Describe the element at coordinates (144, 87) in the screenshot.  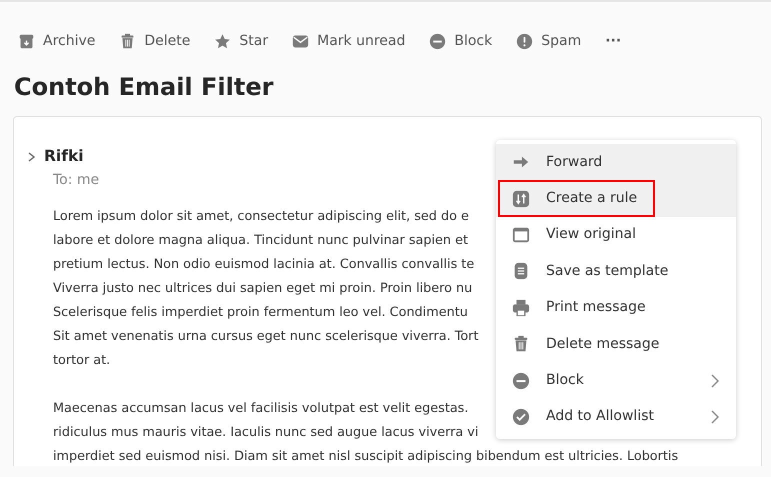
I see `page-title: Contoh Email Filter` at that location.